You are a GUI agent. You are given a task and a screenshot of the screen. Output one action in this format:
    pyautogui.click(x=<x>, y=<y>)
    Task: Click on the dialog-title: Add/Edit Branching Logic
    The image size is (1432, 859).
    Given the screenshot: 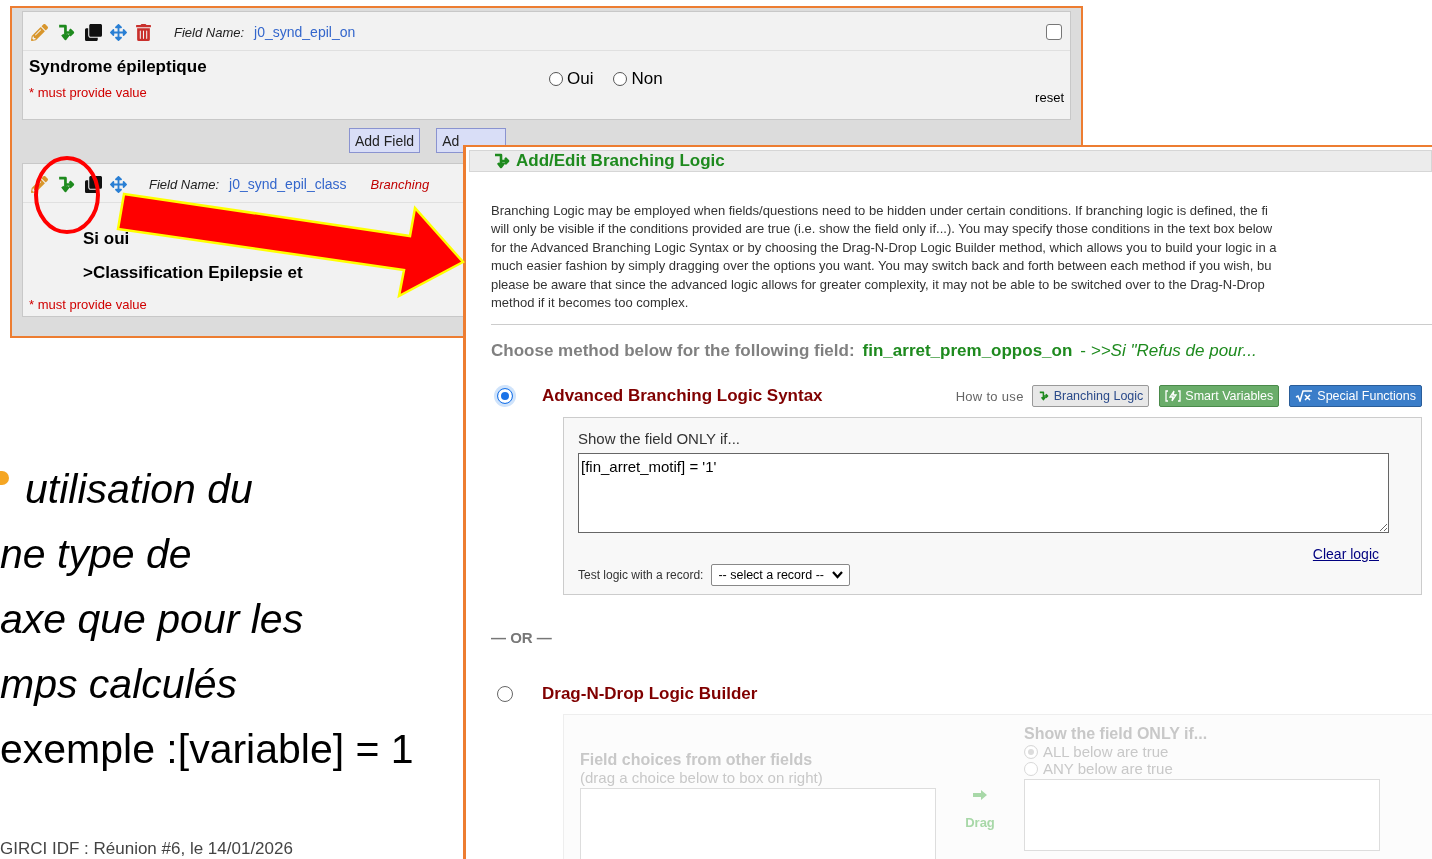 What is the action you would take?
    pyautogui.click(x=620, y=161)
    